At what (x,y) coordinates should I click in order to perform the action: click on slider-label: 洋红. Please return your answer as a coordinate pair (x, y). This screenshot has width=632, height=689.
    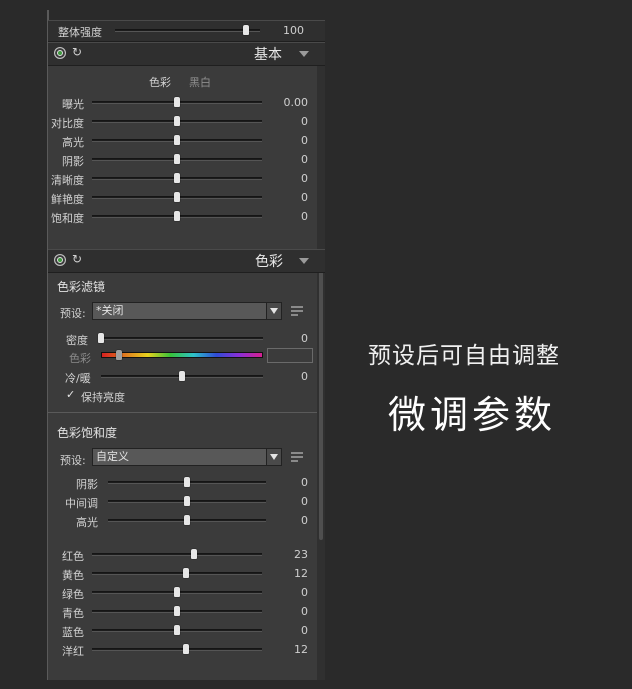
    Looking at the image, I should click on (73, 651).